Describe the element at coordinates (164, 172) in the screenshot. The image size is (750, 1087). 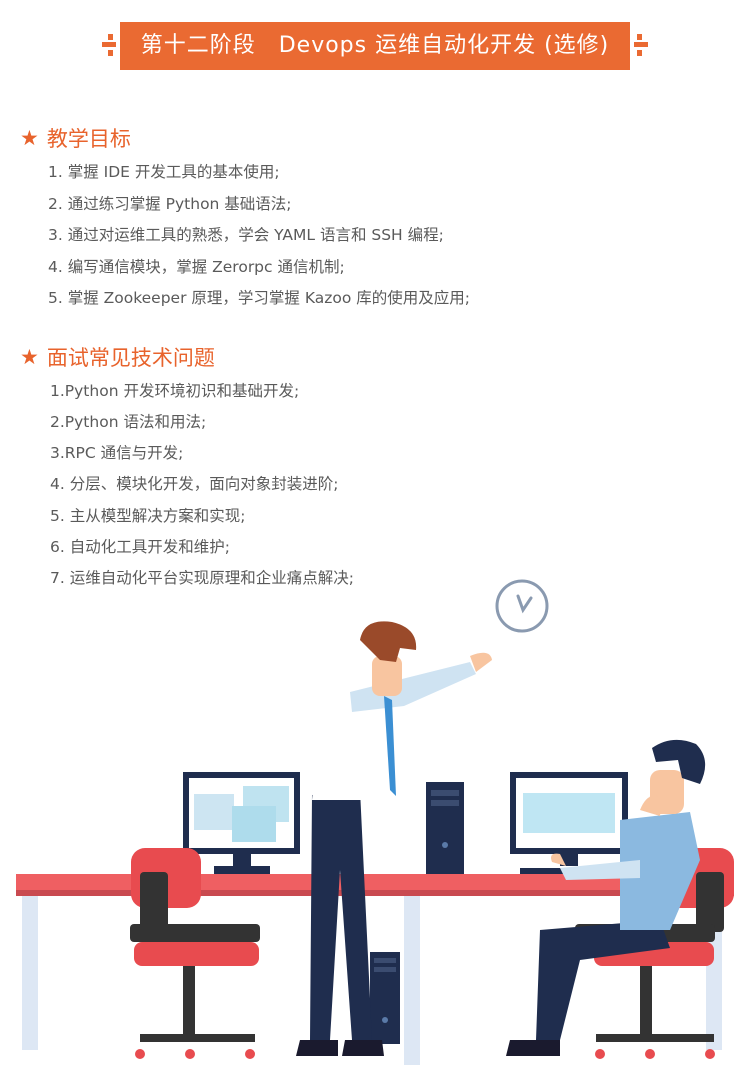
I see `list-item: 1. 掌握 IDE 开发工具的基本使用;` at that location.